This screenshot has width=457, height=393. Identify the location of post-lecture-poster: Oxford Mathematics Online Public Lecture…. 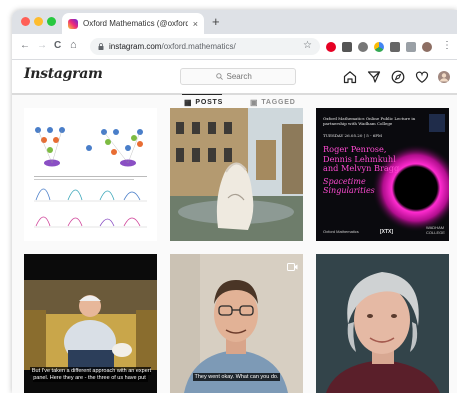
(382, 174).